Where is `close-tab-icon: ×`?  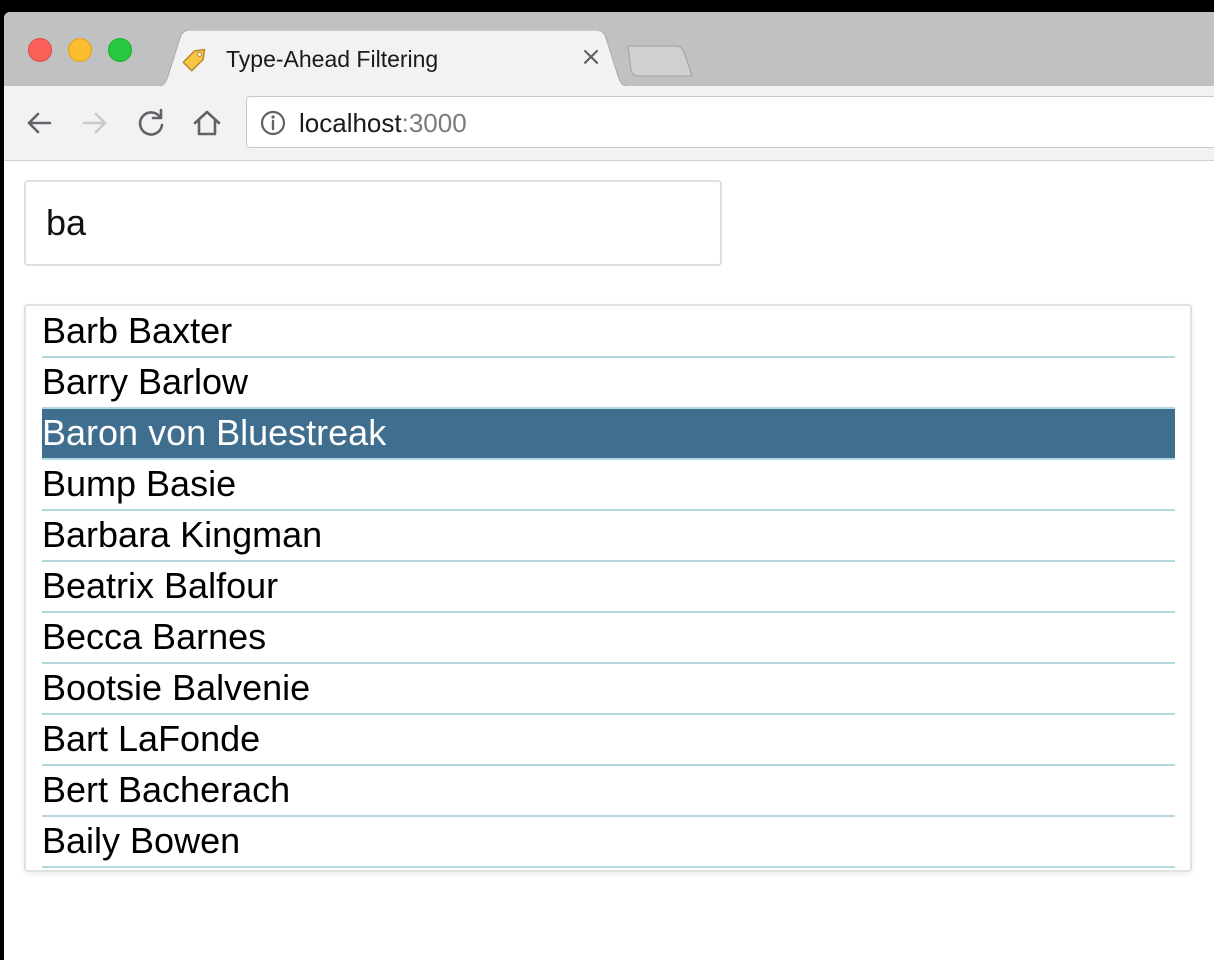
close-tab-icon: × is located at coordinates (591, 57).